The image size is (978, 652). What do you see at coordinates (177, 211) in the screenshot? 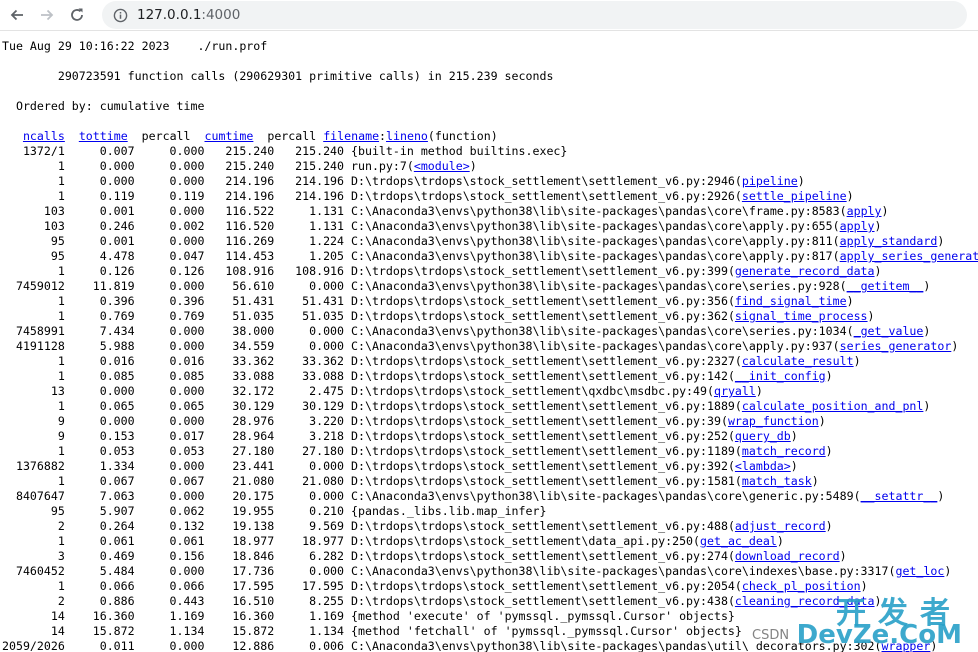
I see `row-stats: 103 0.001 0.000 116.522 1.131` at bounding box center [177, 211].